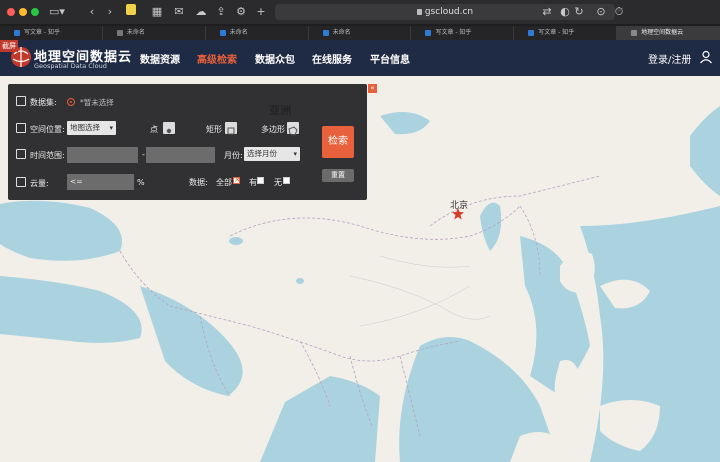 The height and width of the screenshot is (462, 720). What do you see at coordinates (662, 32) in the screenshot?
I see `tab-label: 地理空间数据云` at bounding box center [662, 32].